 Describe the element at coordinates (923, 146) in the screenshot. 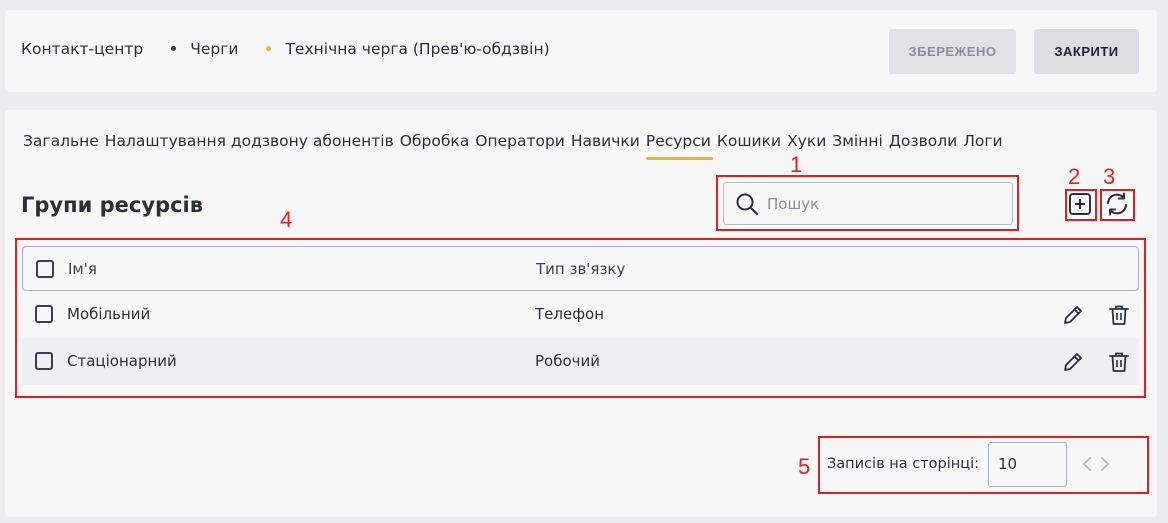

I see `tab-permissions: Дозволи` at that location.